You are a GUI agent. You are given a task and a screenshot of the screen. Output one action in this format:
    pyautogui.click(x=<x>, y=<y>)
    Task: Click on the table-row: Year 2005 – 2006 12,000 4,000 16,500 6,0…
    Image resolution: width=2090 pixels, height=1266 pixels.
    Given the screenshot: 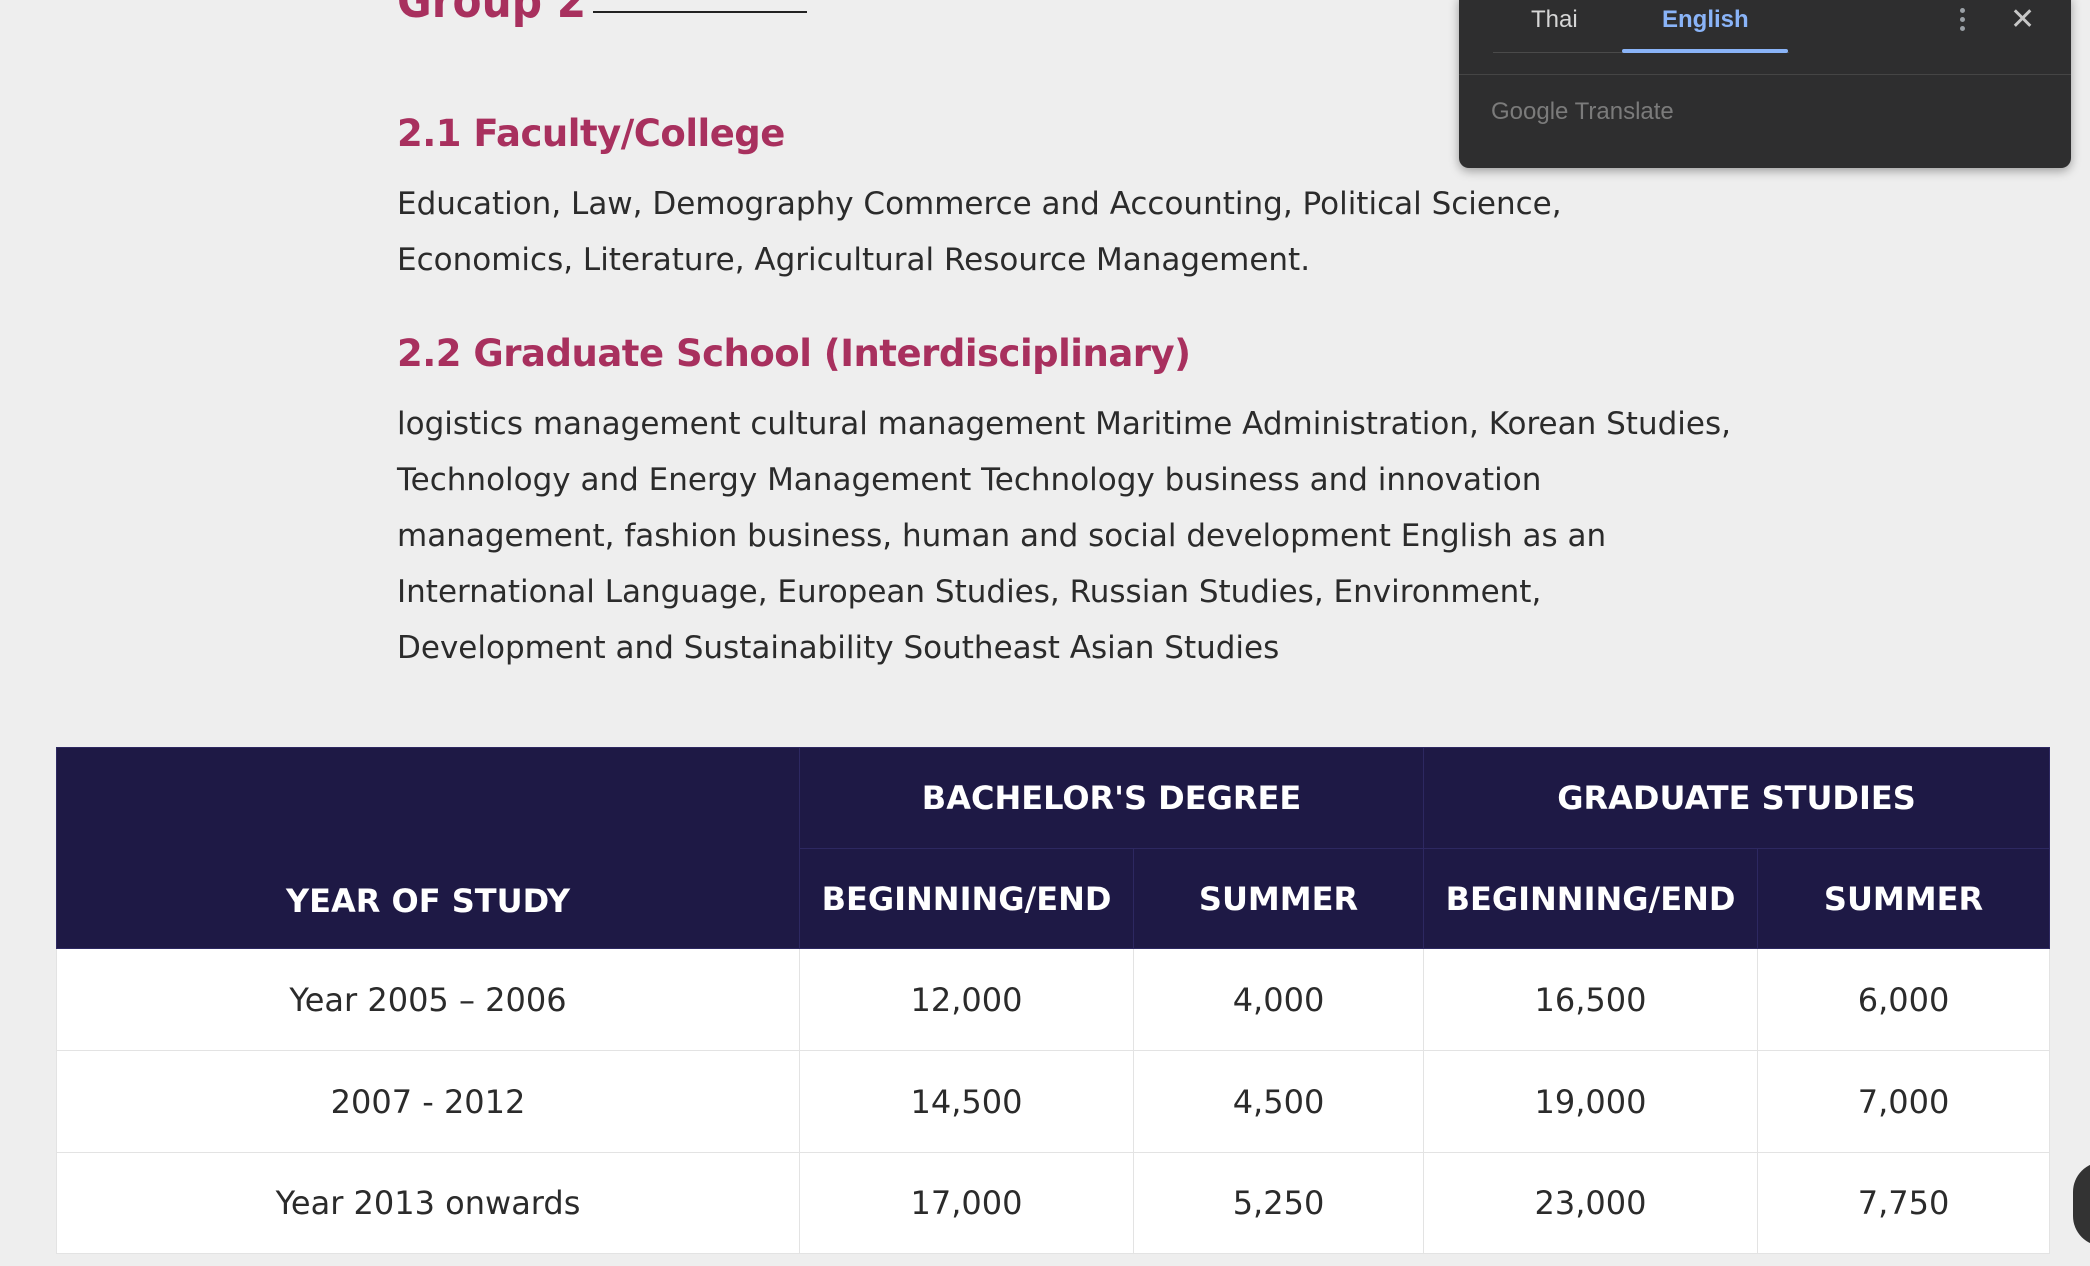 What is the action you would take?
    pyautogui.click(x=1053, y=999)
    